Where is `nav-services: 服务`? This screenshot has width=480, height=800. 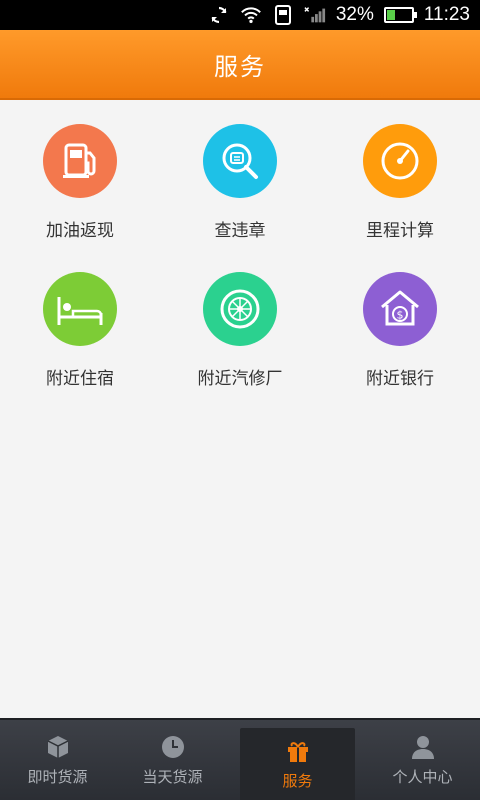 nav-services: 服务 is located at coordinates (297, 764).